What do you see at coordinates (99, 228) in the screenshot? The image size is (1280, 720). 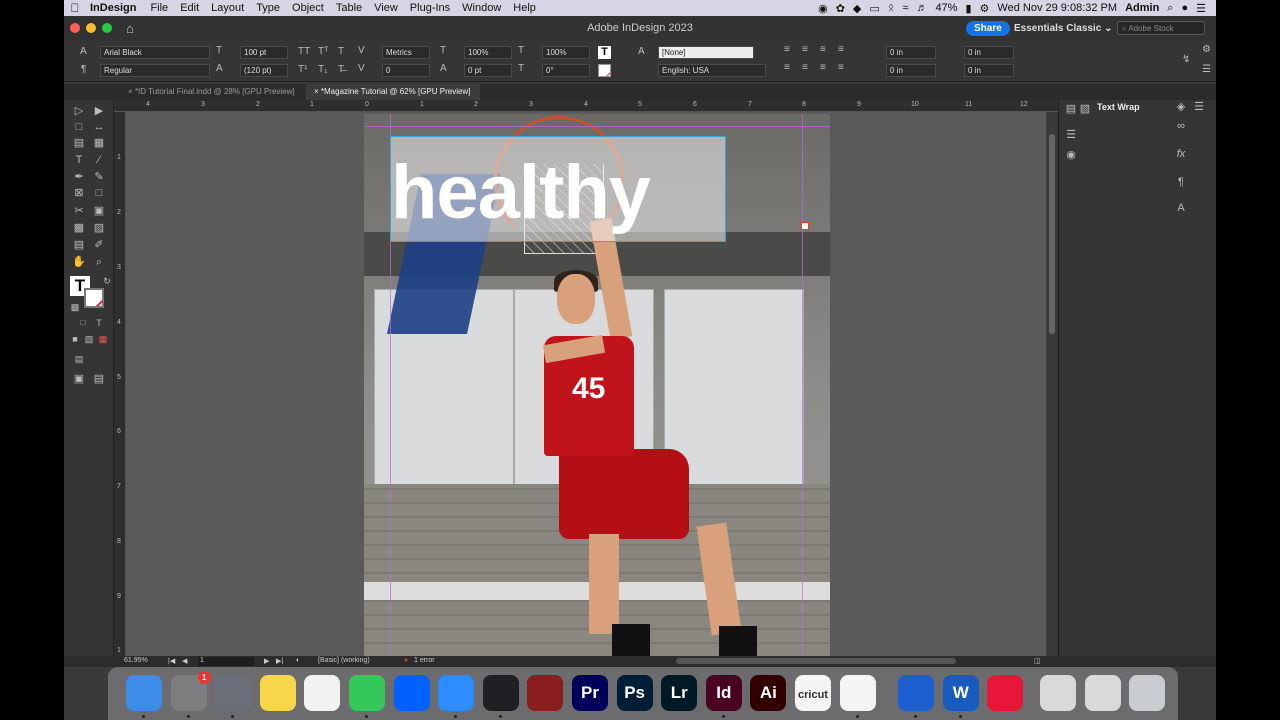 I see `gradient-feather-tool-icon: ▨` at bounding box center [99, 228].